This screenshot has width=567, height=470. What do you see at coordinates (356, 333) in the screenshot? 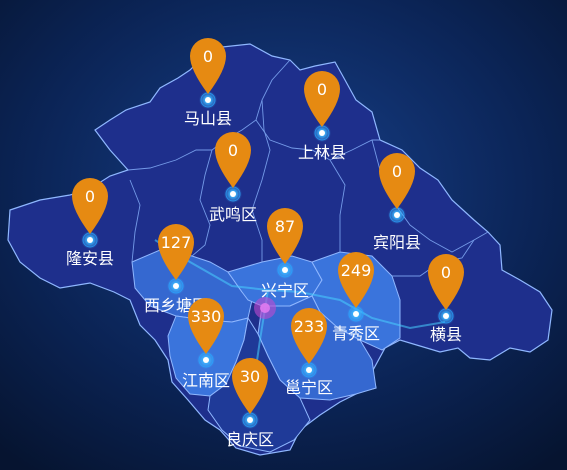
I see `district-name-label: 青秀区` at bounding box center [356, 333].